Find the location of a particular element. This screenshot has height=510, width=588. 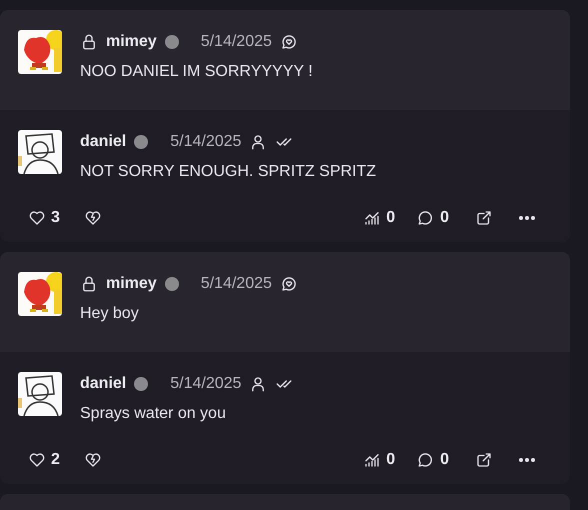

message-text: Sprays water on you is located at coordinates (153, 414).